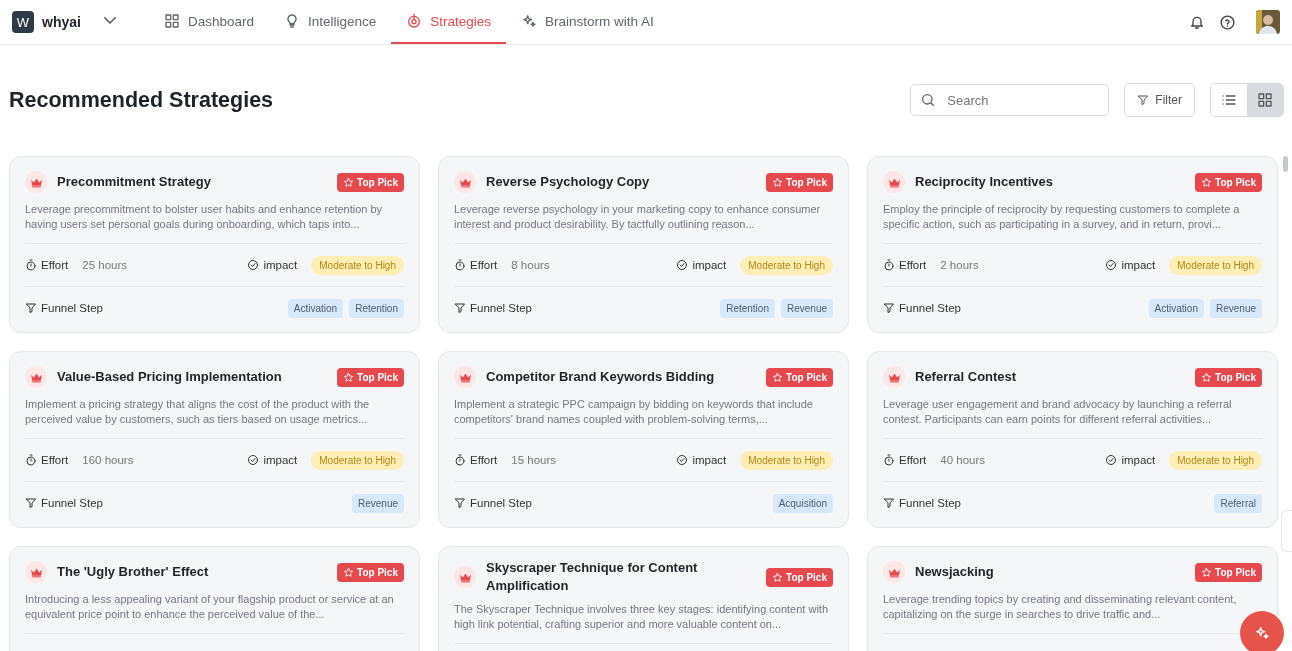 The image size is (1292, 651). I want to click on card-title: Competitor Brand Keywords Bidding, so click(601, 377).